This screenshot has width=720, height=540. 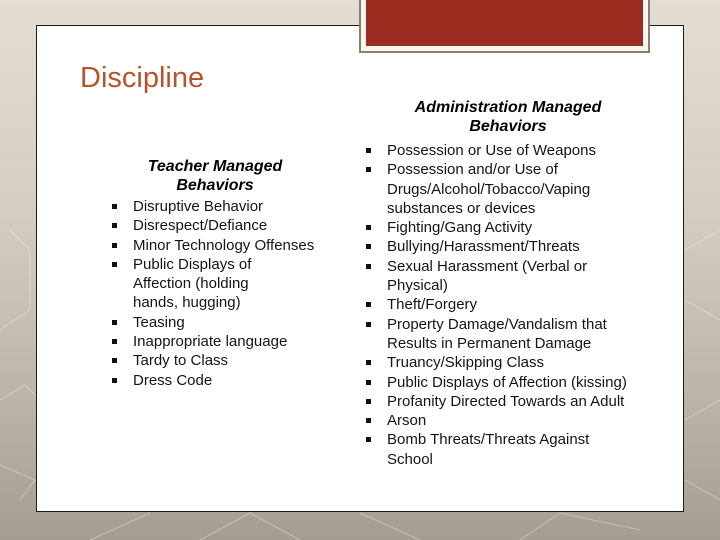 What do you see at coordinates (460, 228) in the screenshot?
I see `list-item-text: Fighting/Gang Activity` at bounding box center [460, 228].